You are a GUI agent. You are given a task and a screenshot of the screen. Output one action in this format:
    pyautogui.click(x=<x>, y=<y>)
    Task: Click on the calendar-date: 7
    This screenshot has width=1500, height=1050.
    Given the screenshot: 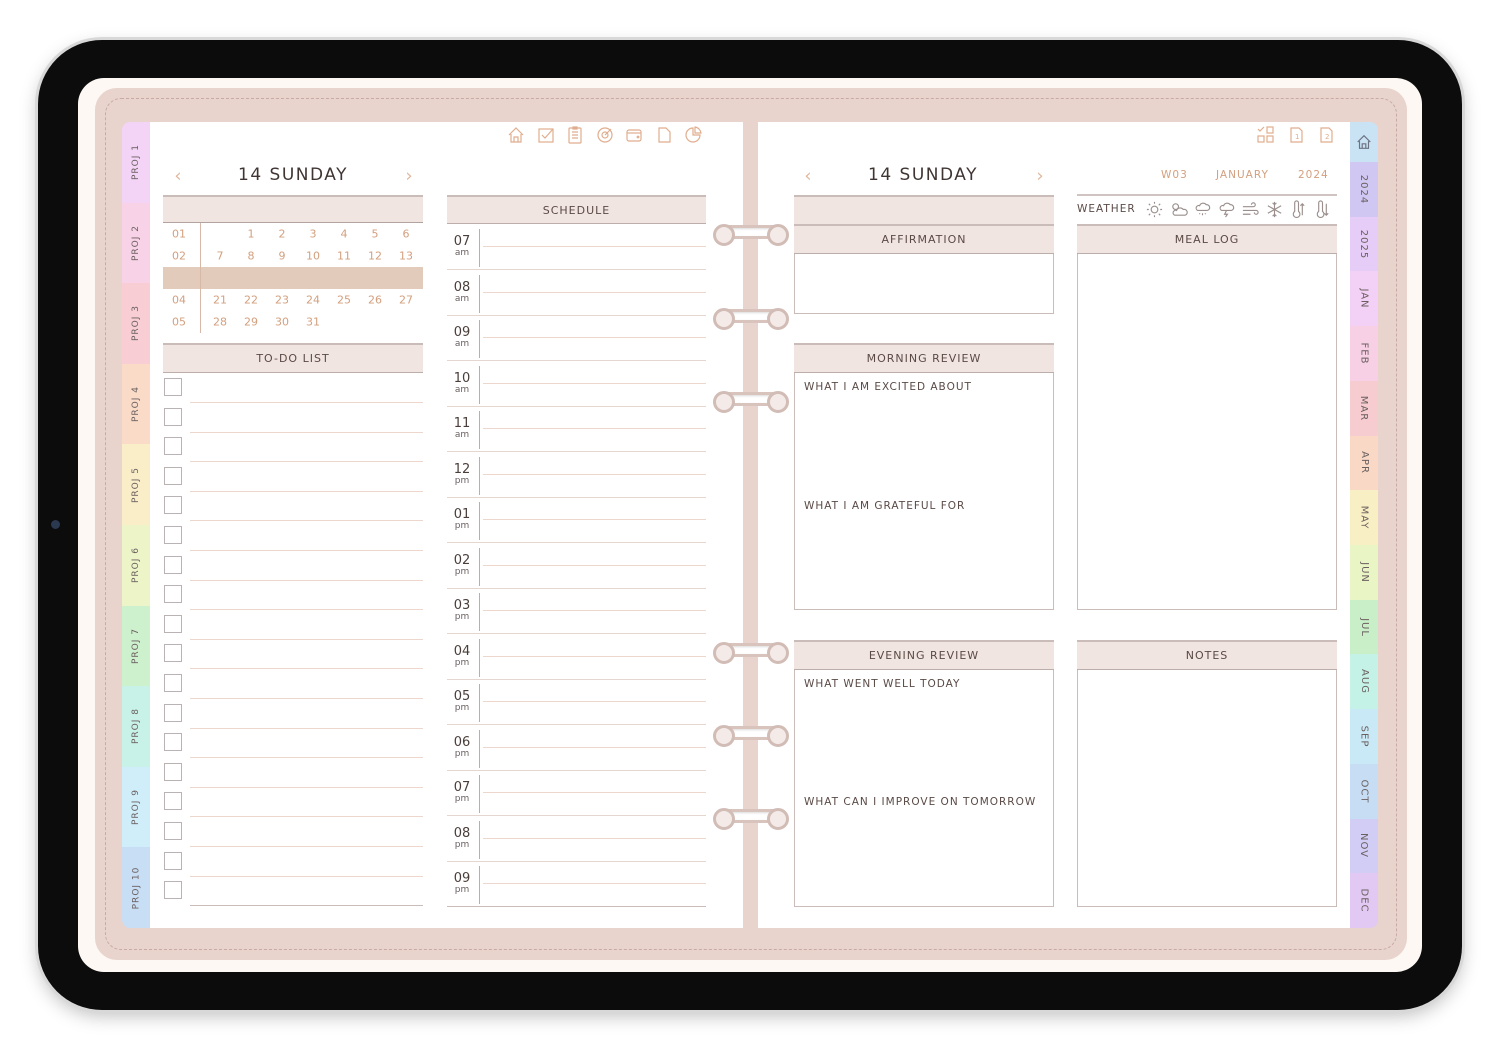 What is the action you would take?
    pyautogui.click(x=220, y=256)
    